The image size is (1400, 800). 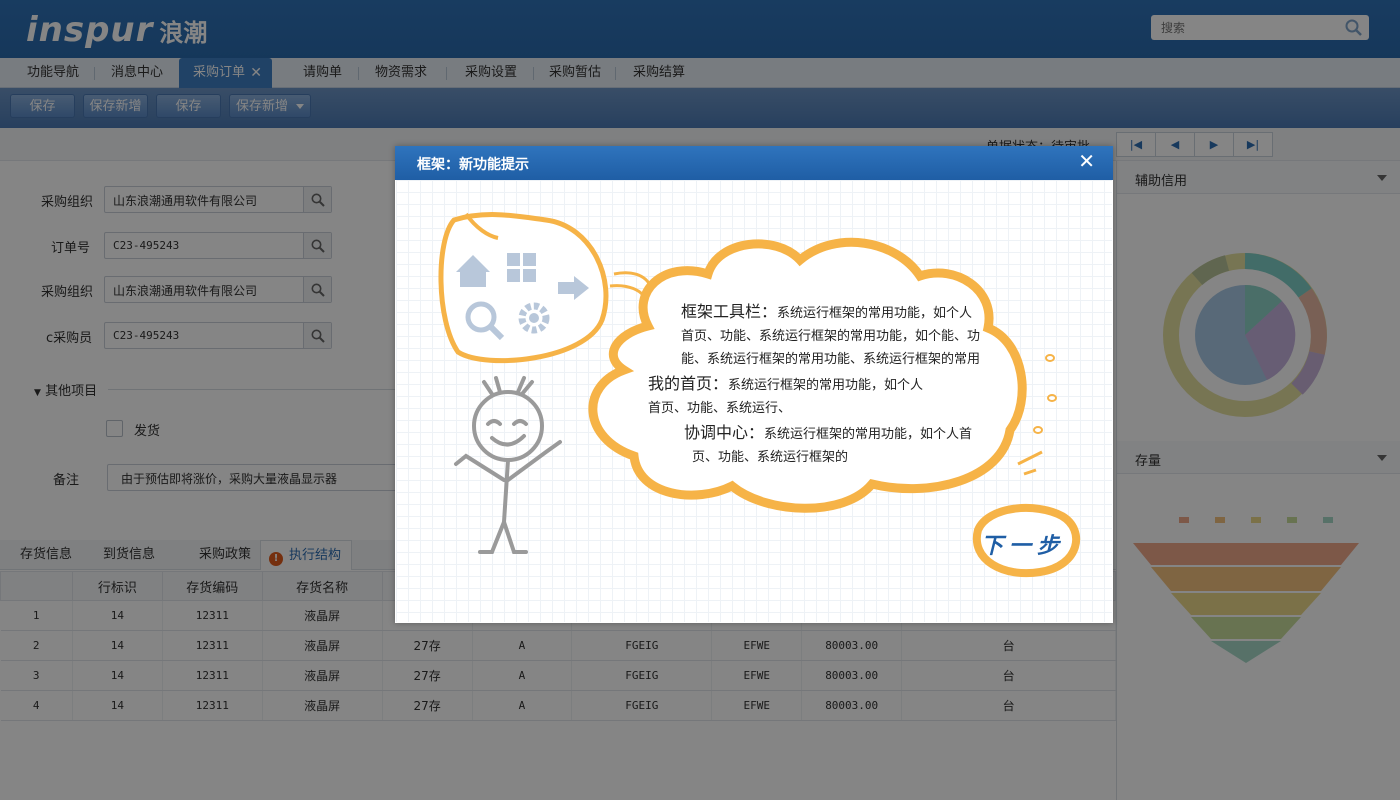 I want to click on feature-heading: 框架工具栏：, so click(x=729, y=311).